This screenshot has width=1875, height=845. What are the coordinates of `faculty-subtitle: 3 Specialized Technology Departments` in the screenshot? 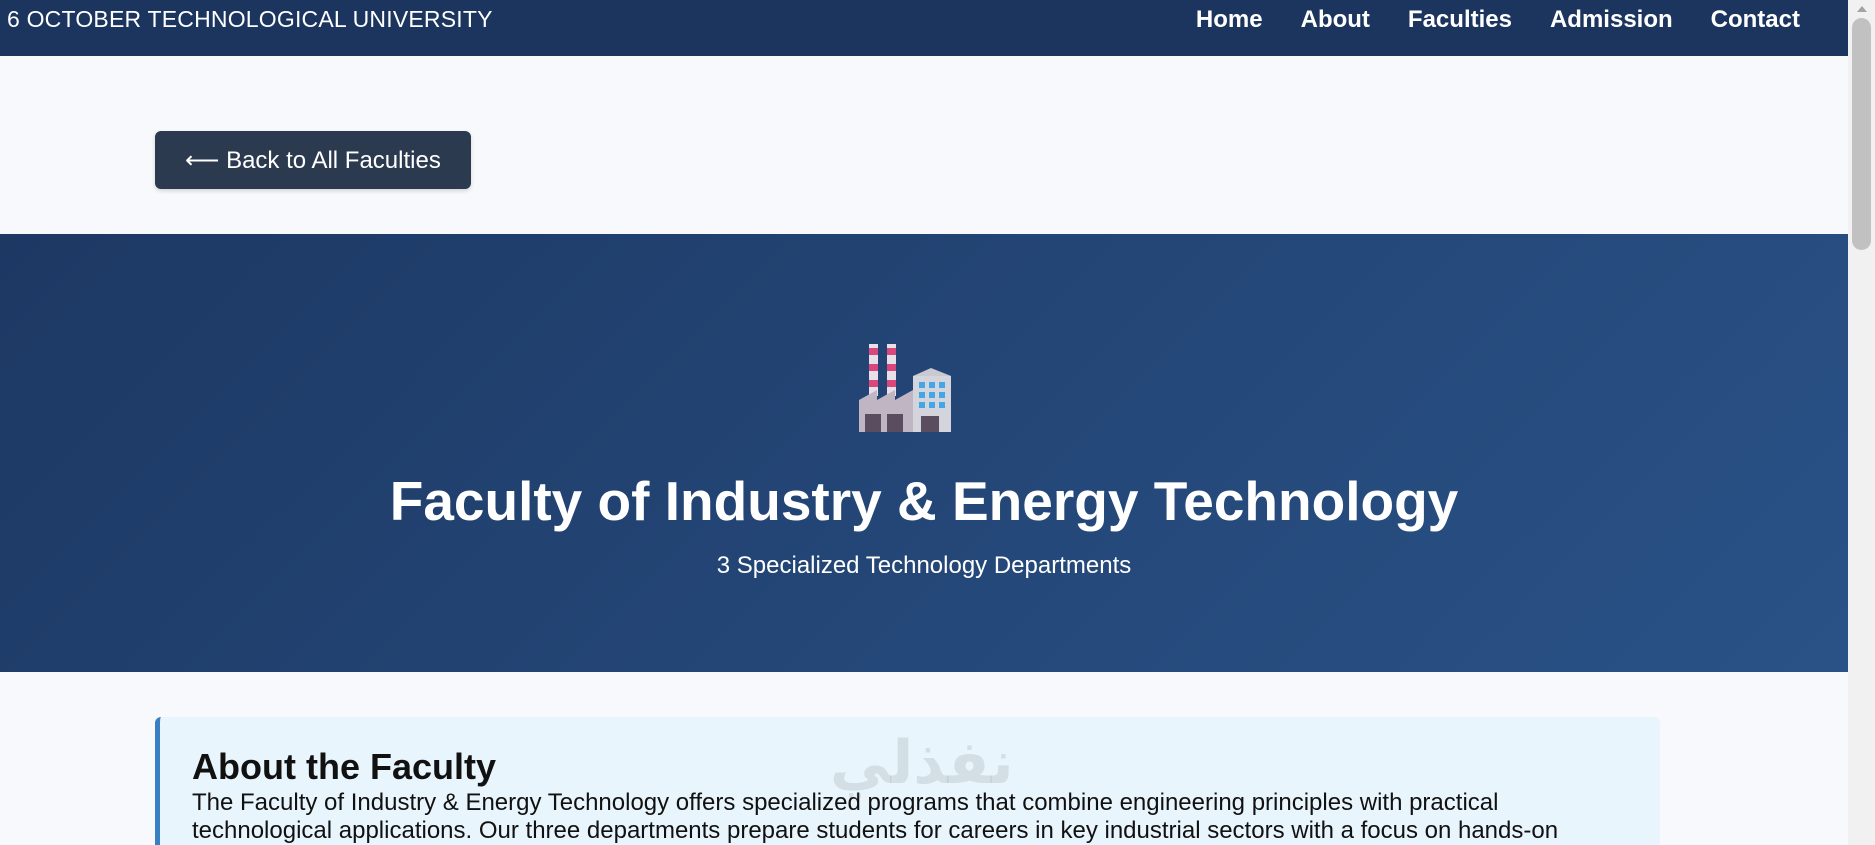 It's located at (924, 565).